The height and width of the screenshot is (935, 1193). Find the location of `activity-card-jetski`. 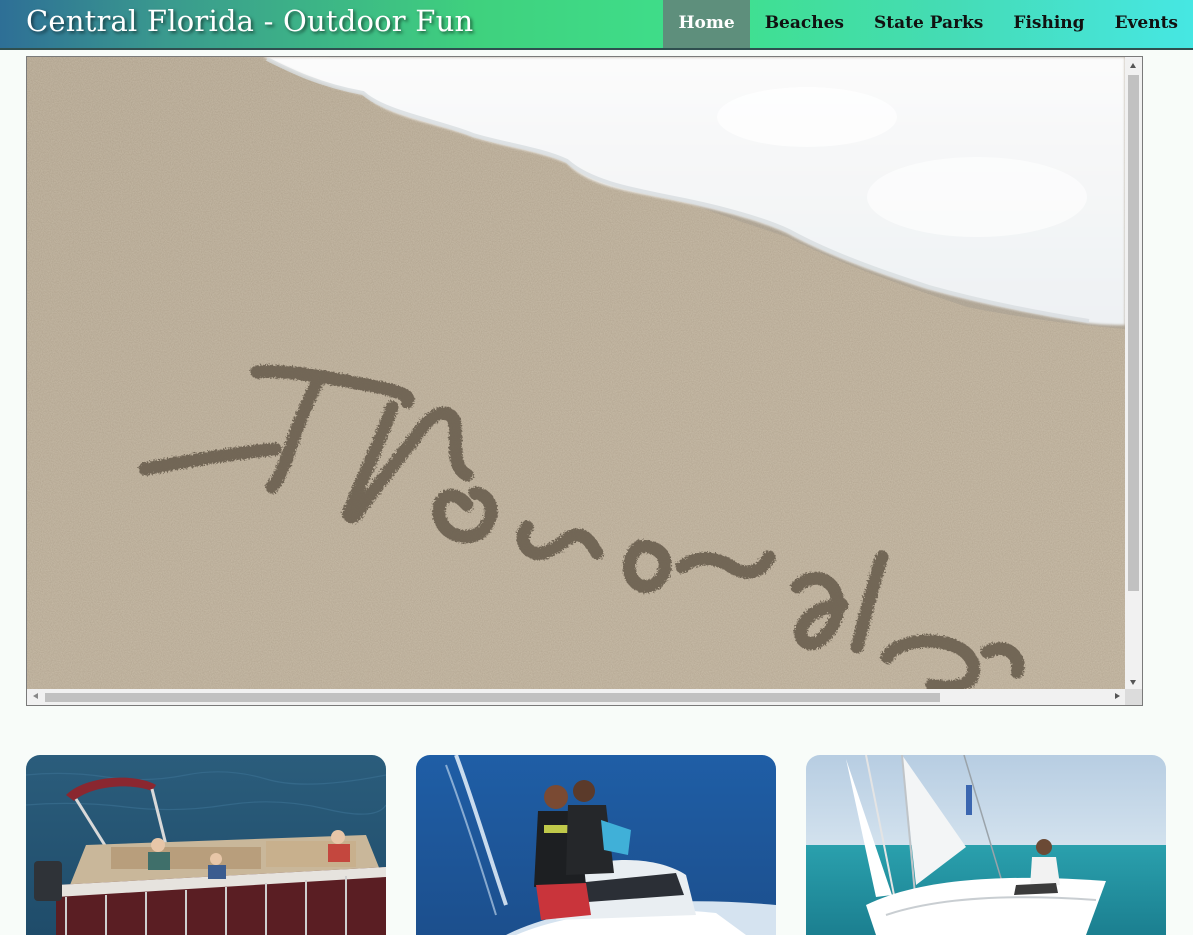

activity-card-jetski is located at coordinates (596, 845).